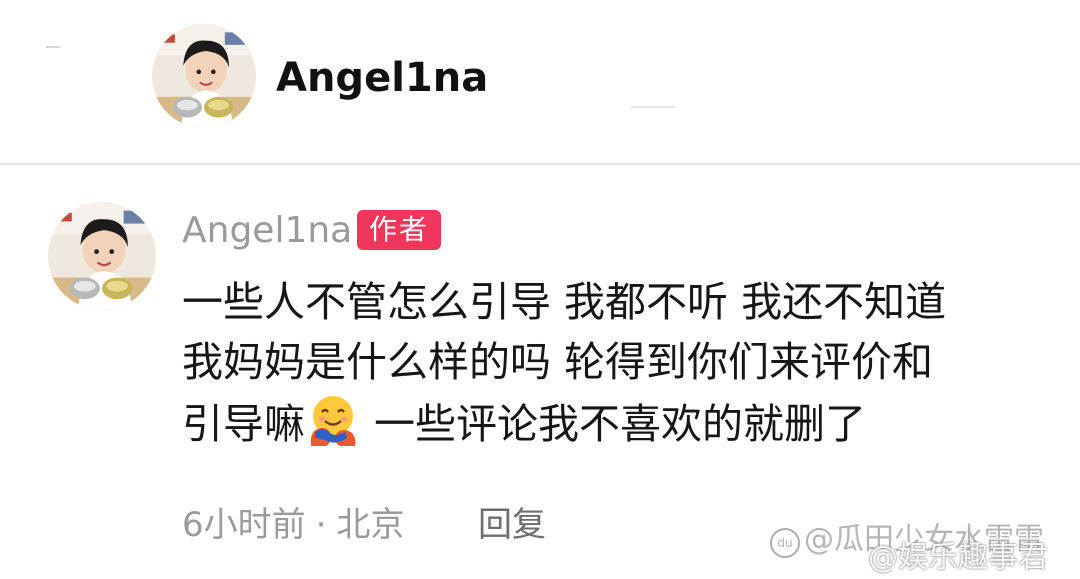 This screenshot has width=1080, height=579. Describe the element at coordinates (244, 525) in the screenshot. I see `comment-time: 6小时前` at that location.